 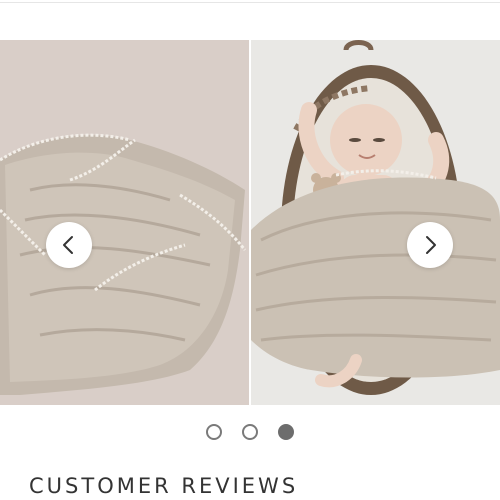 I want to click on top-divider, so click(x=250, y=2).